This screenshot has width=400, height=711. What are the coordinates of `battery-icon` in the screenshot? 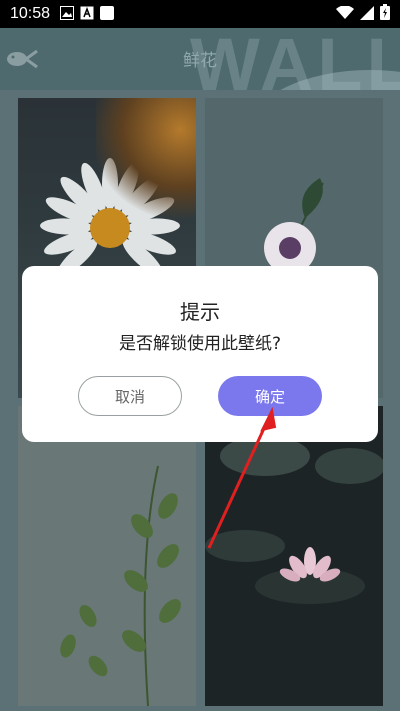 It's located at (385, 14).